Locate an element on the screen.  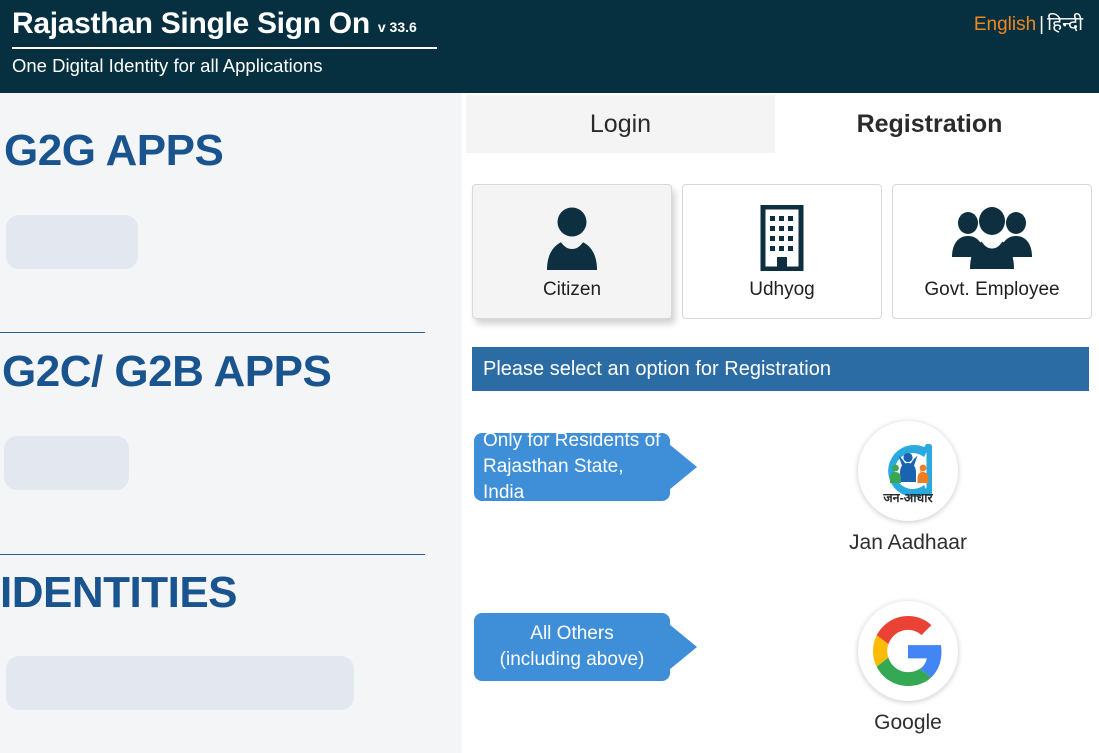
callout-google: All Others (including above) is located at coordinates (572, 647).